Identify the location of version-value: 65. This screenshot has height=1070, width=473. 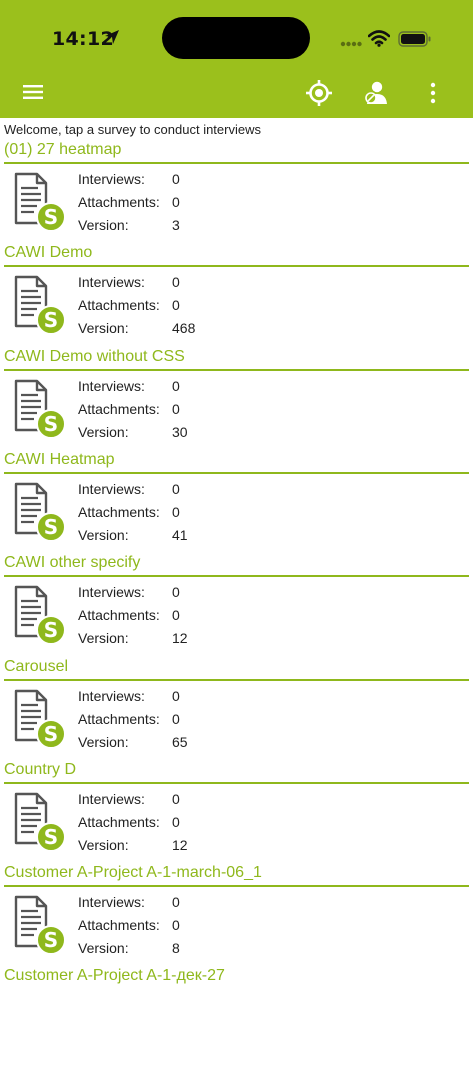
(180, 741).